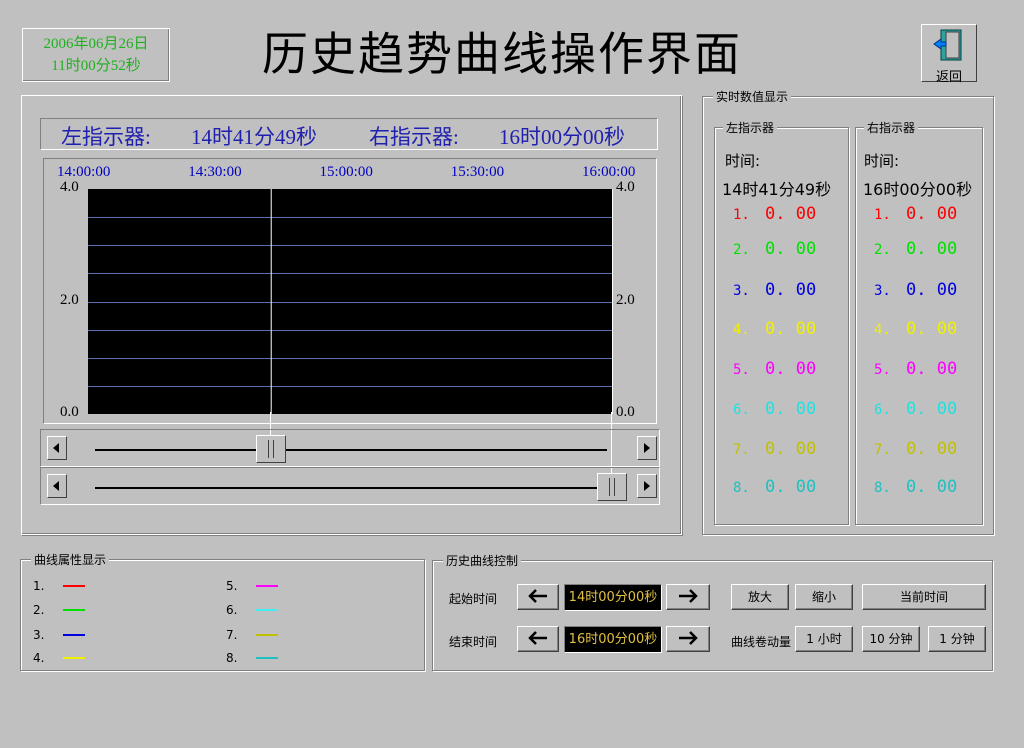 Image resolution: width=1024 pixels, height=748 pixels. I want to click on start-time-forward-button, so click(688, 597).